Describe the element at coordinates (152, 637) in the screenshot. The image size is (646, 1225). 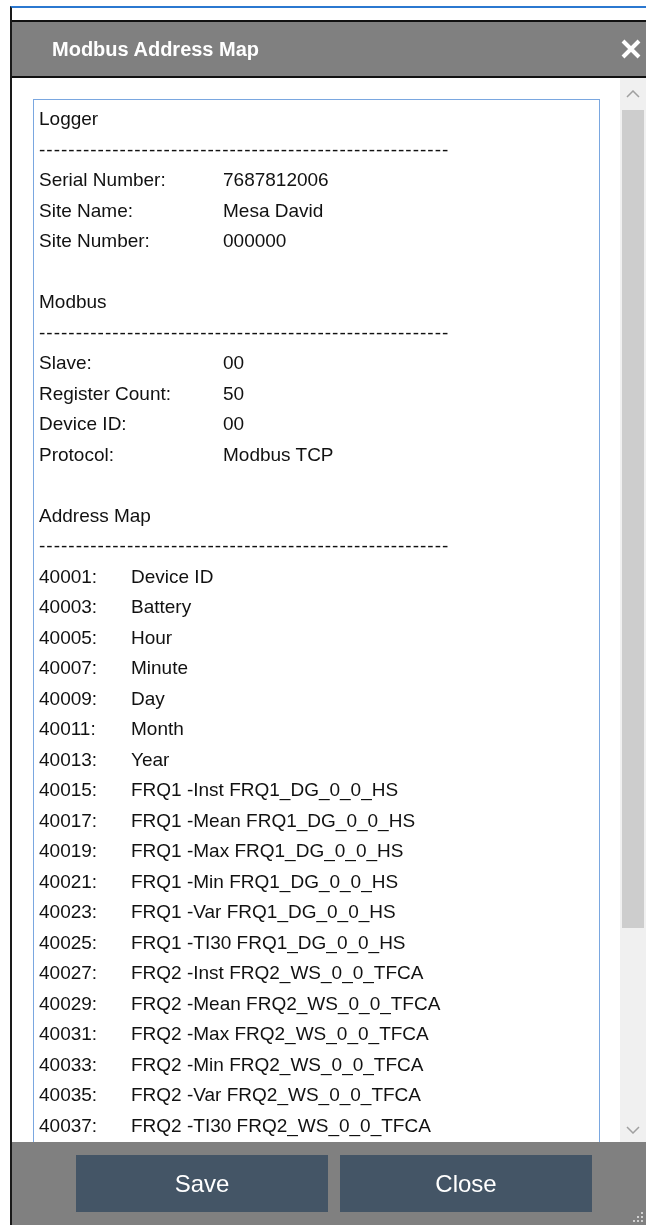
I see `register-name: Hour` at that location.